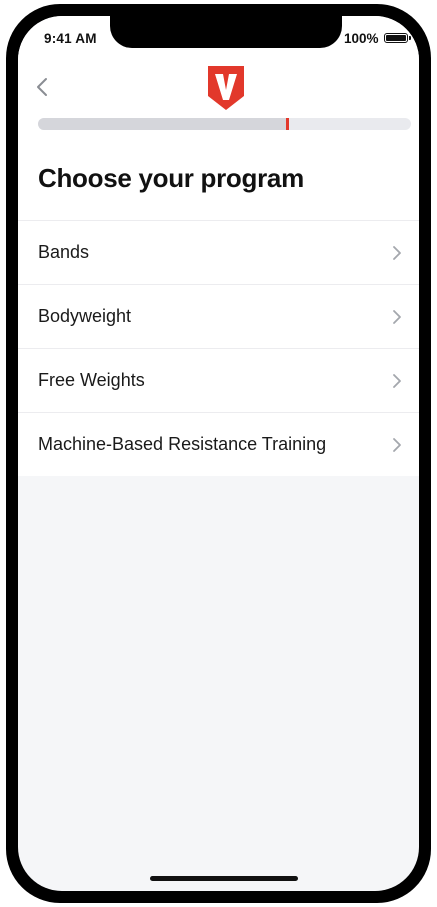 The height and width of the screenshot is (907, 437). I want to click on back-button, so click(43, 87).